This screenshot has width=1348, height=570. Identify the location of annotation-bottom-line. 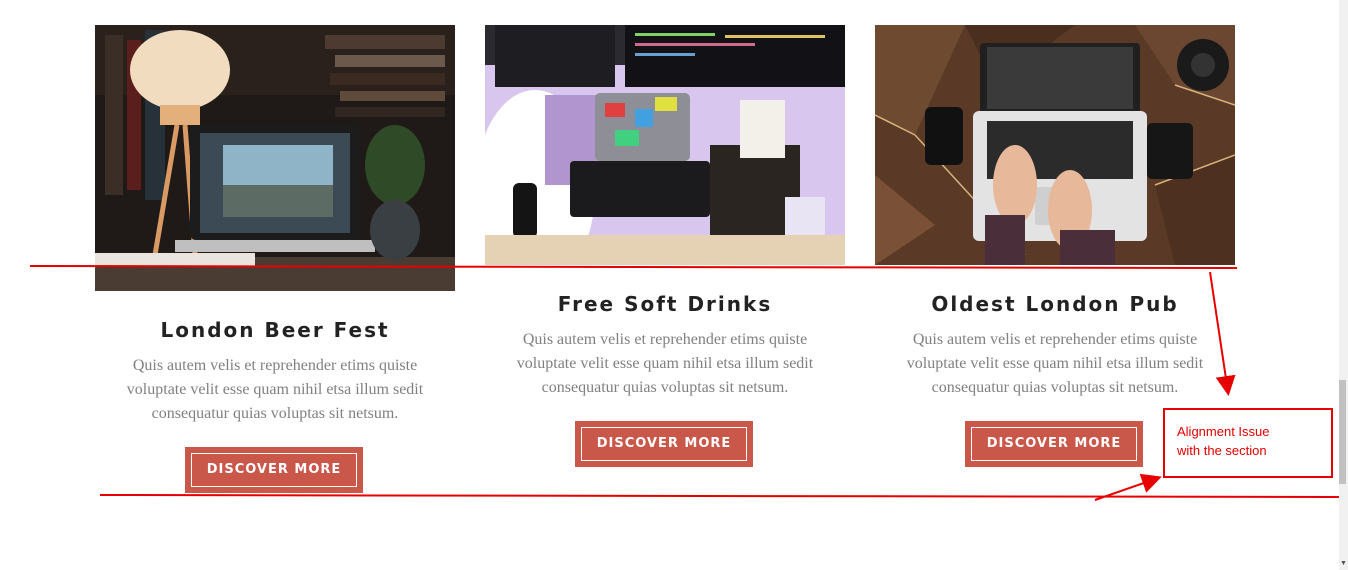
(721, 496).